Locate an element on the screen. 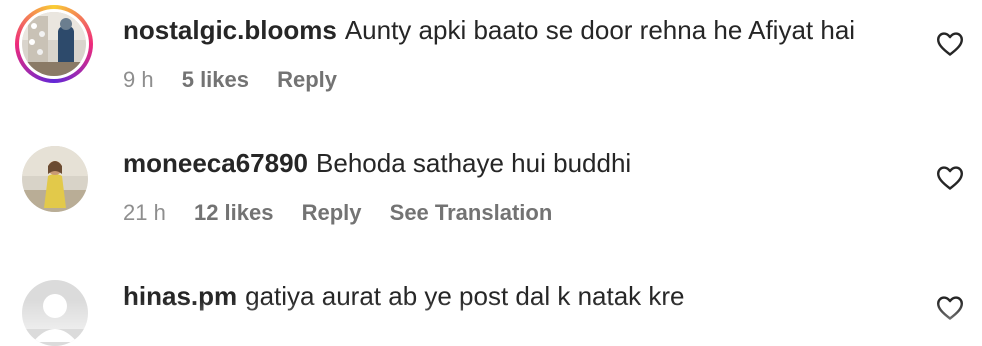 The width and height of the screenshot is (982, 346). comment-text: Behoda sathaye hui buddhi is located at coordinates (474, 163).